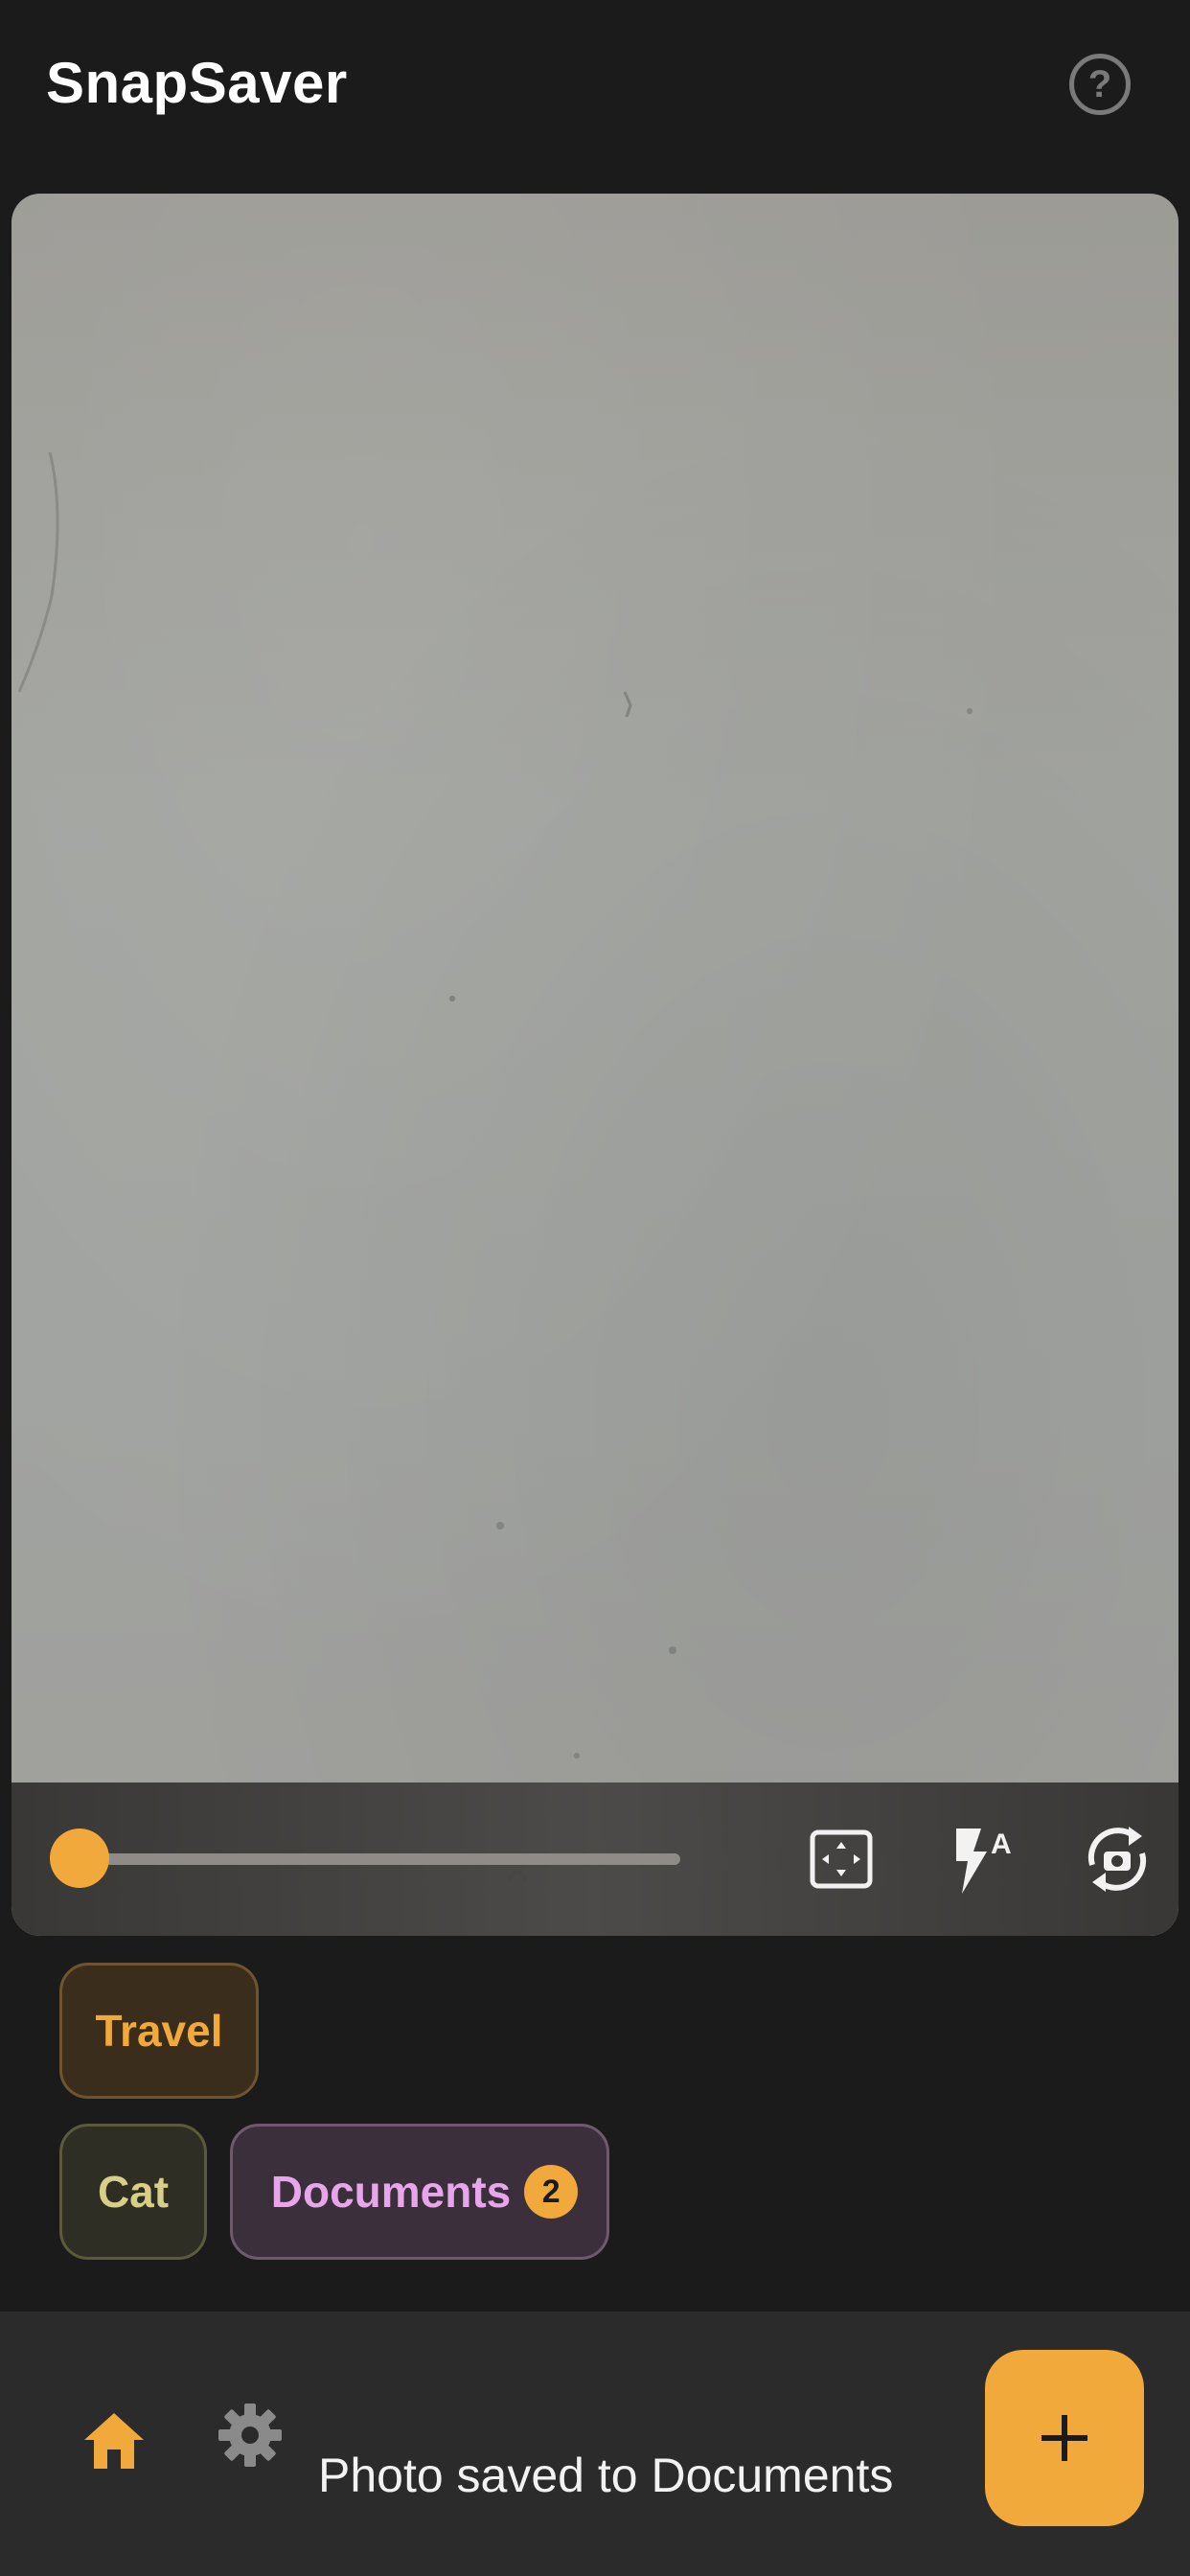 The width and height of the screenshot is (1190, 2576). Describe the element at coordinates (595, 91) in the screenshot. I see `app-header: SnapSaver ?` at that location.